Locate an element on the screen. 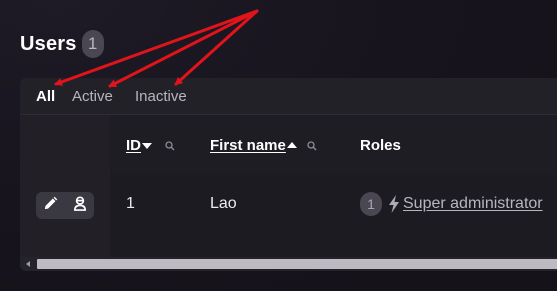 This screenshot has height=291, width=557. impersonate-icon is located at coordinates (80, 205).